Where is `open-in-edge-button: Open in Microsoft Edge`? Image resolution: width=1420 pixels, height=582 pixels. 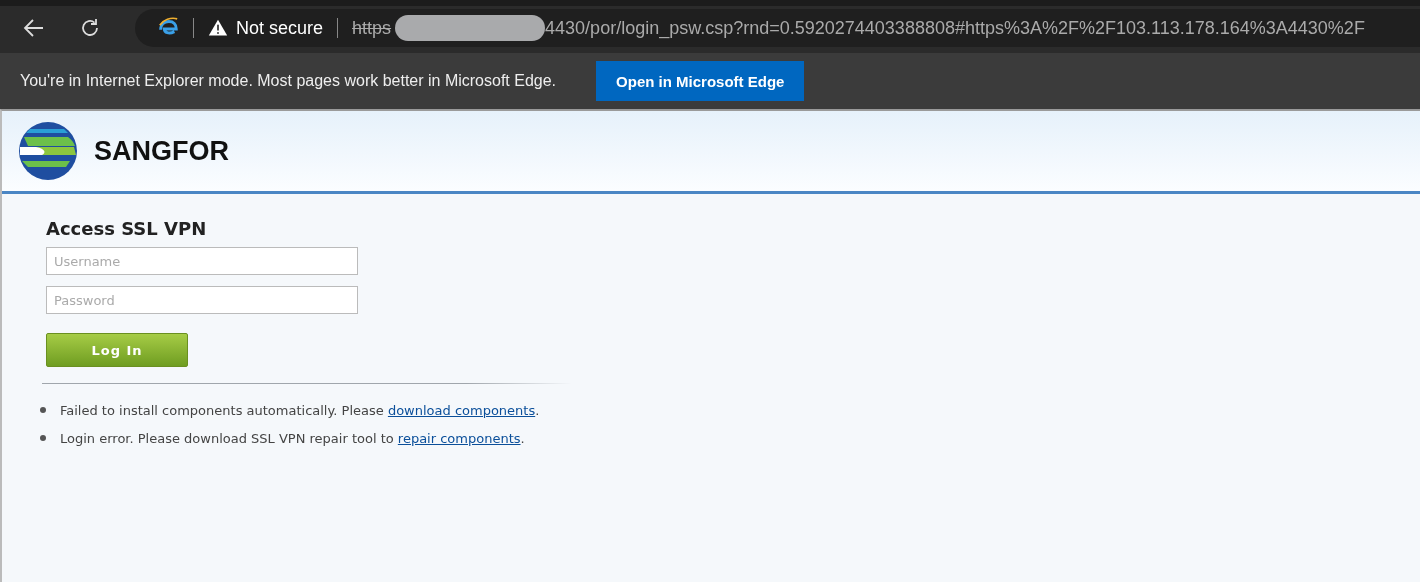
open-in-edge-button: Open in Microsoft Edge is located at coordinates (700, 81).